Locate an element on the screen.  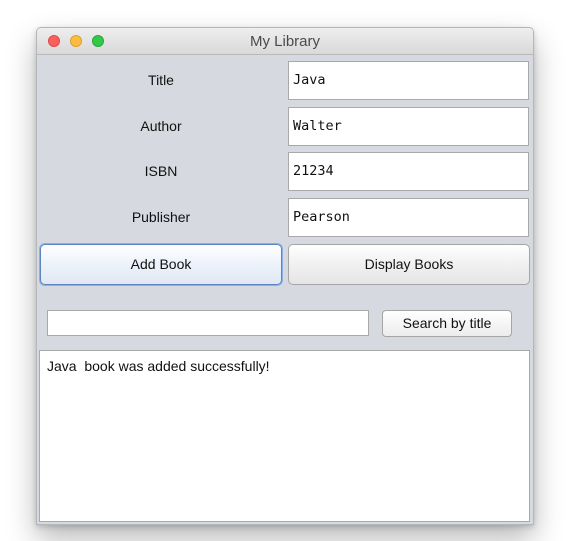
title-bar: My Library is located at coordinates (285, 41).